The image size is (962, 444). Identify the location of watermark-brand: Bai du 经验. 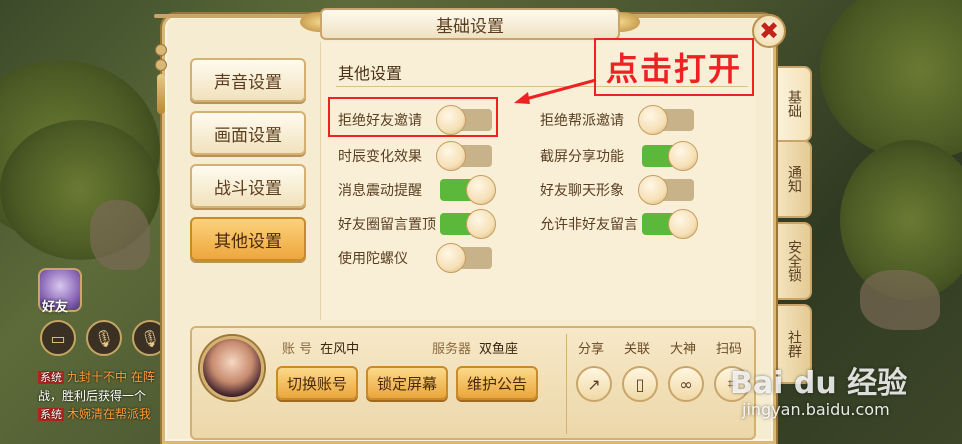
(819, 383).